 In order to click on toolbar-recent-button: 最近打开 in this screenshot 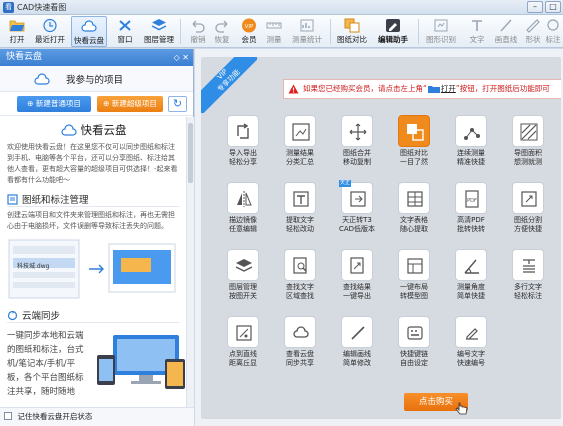, I will do `click(50, 31)`.